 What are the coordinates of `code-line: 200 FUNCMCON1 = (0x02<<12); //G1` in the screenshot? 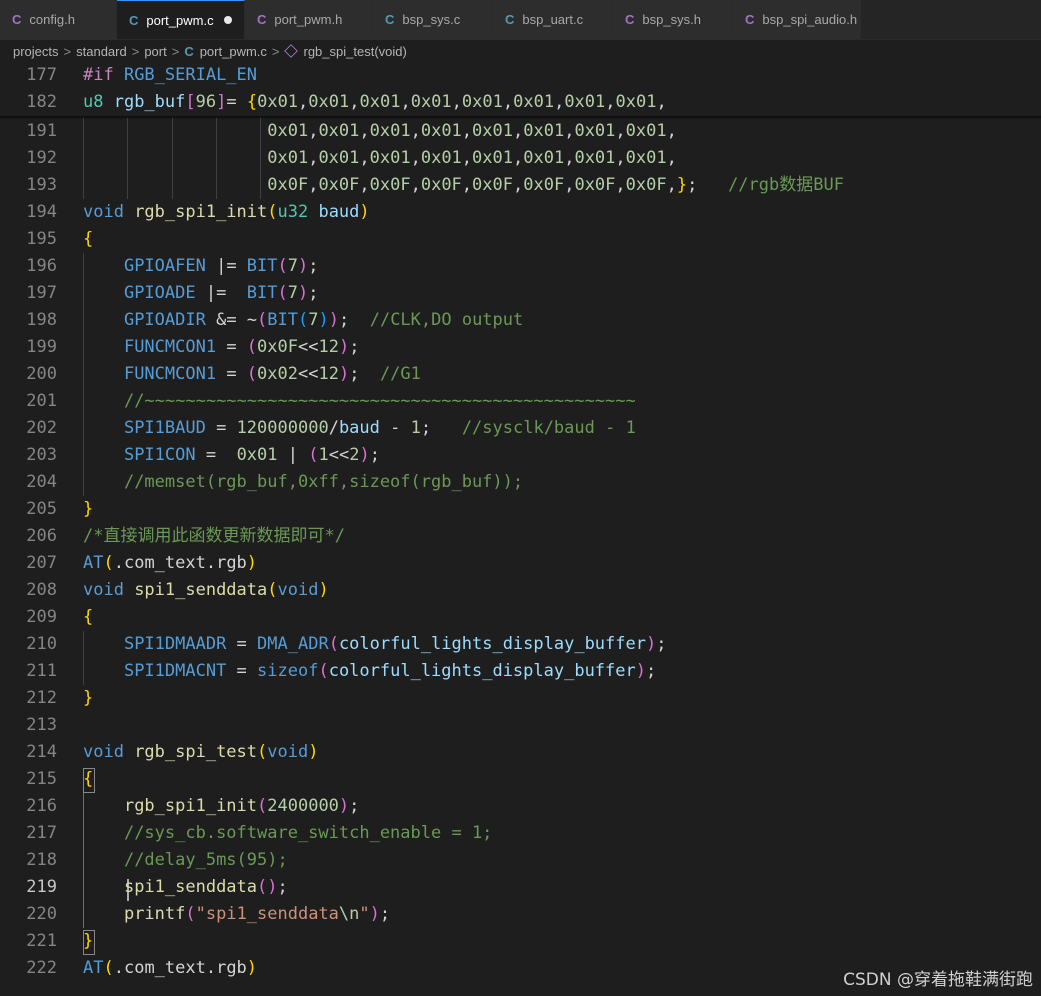 It's located at (520, 374).